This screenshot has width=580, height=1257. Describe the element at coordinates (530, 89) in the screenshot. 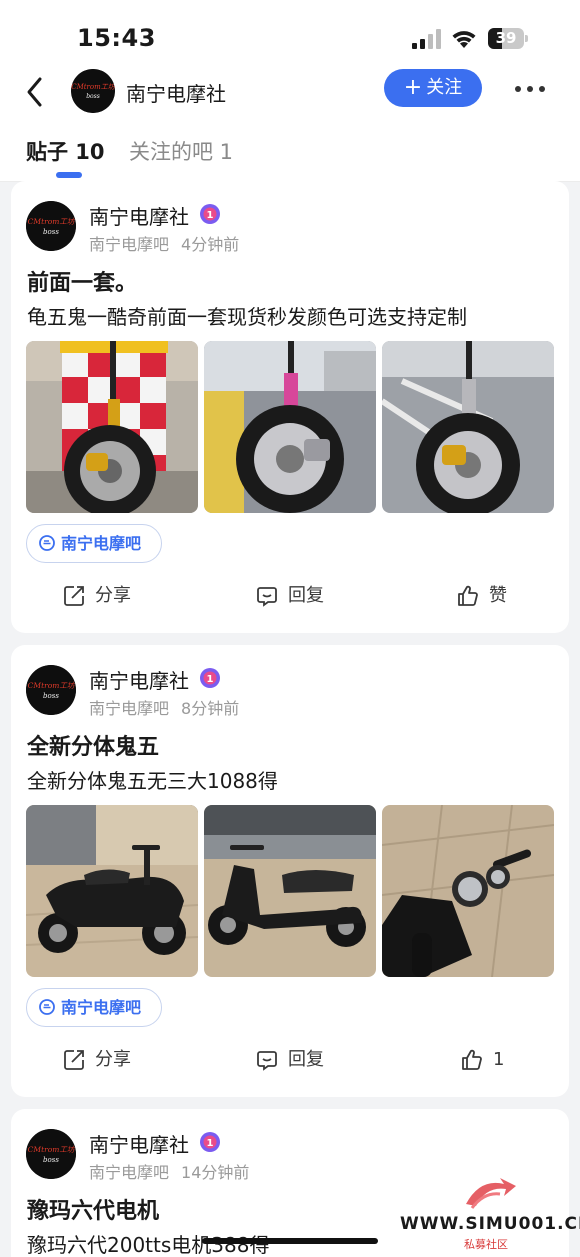

I see `more-options-icon` at that location.